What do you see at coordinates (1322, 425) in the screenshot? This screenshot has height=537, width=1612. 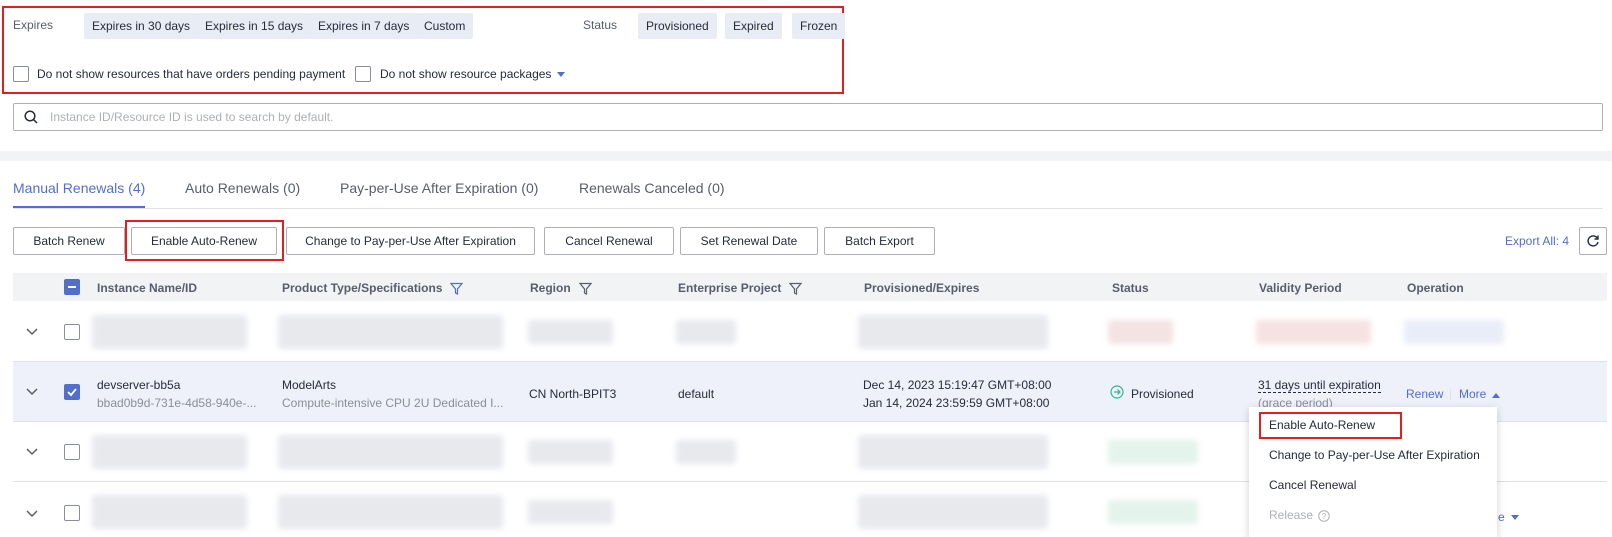 I see `menu-enable-auto-renew: Enable Auto-Renew` at bounding box center [1322, 425].